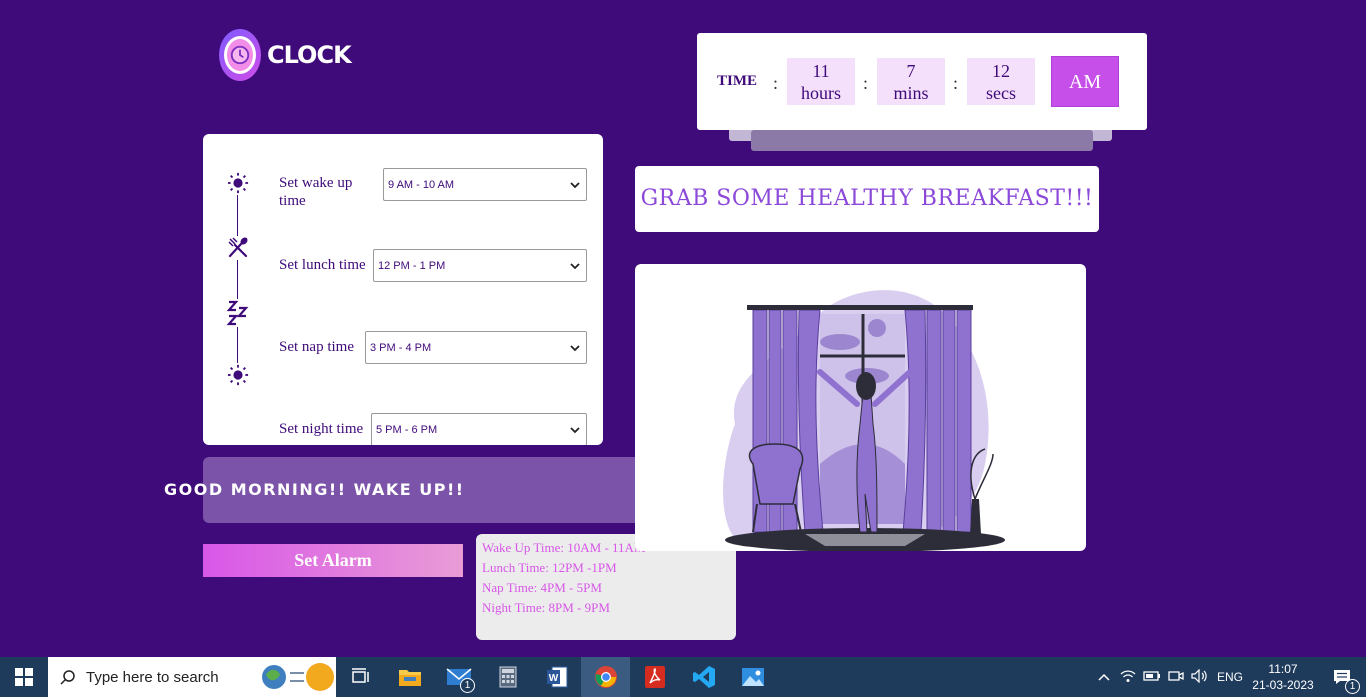  What do you see at coordinates (458, 677) in the screenshot?
I see `mail-button: 1` at bounding box center [458, 677].